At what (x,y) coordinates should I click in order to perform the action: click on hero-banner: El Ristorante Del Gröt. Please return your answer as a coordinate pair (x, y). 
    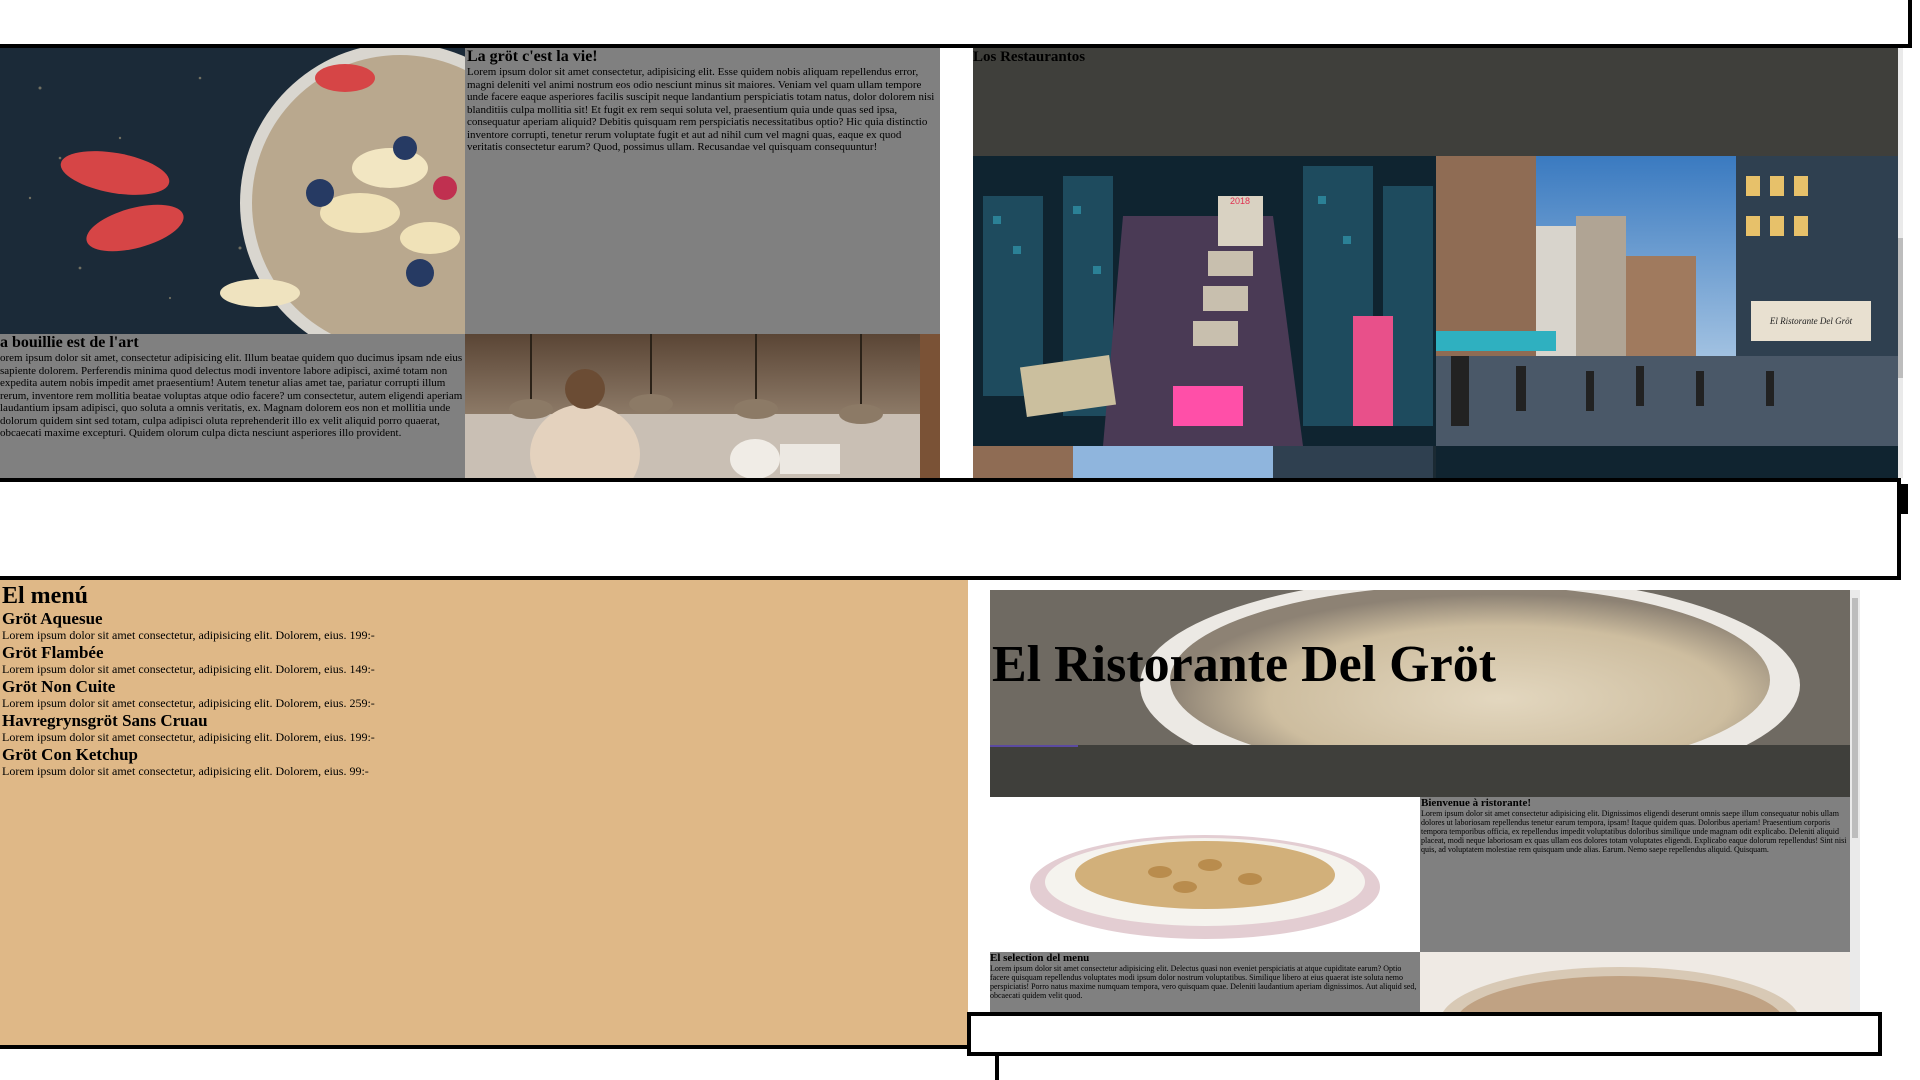
    Looking at the image, I should click on (1420, 667).